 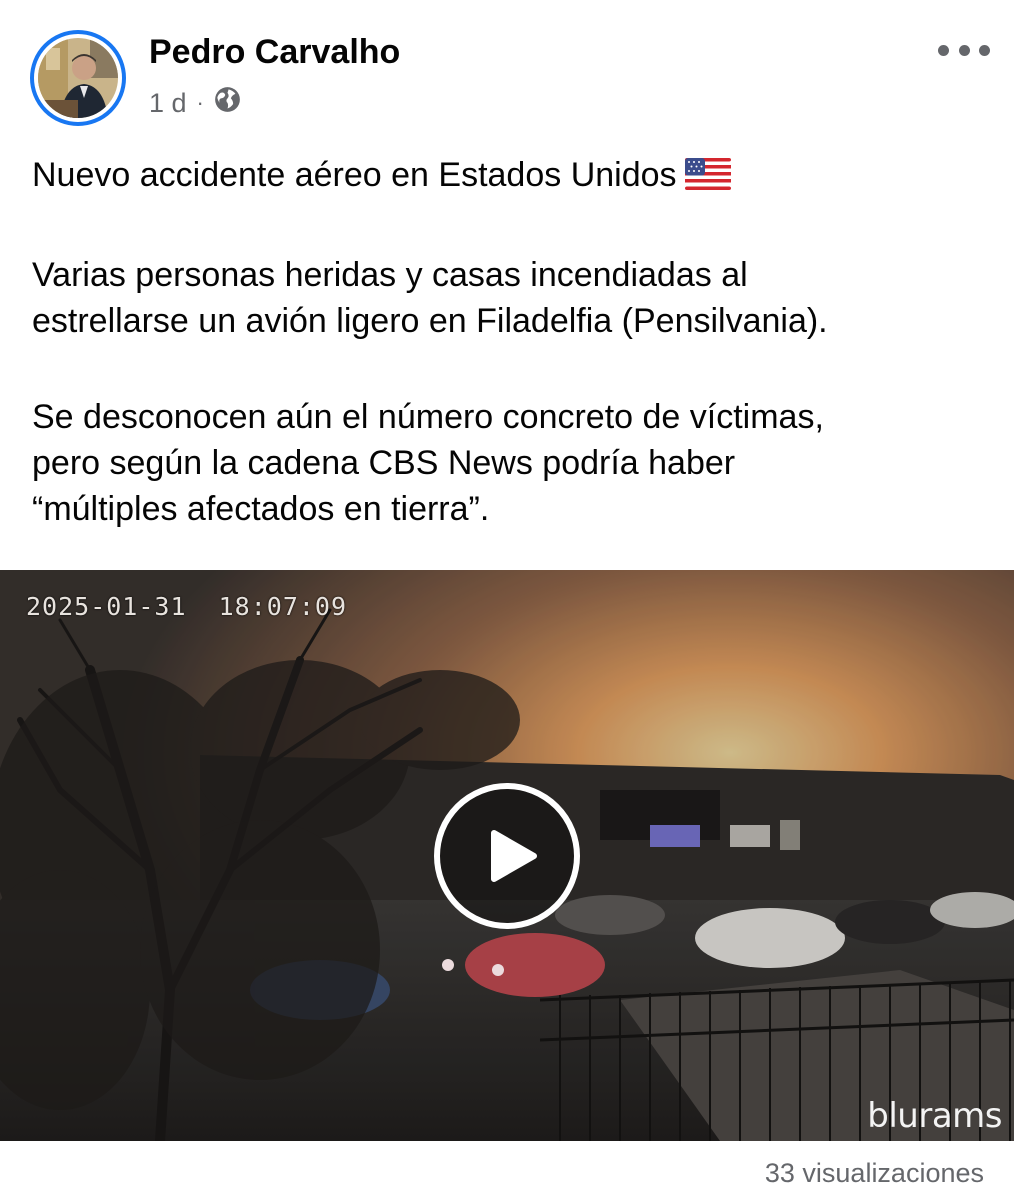 I want to click on video-watermark: blurams, so click(x=934, y=1116).